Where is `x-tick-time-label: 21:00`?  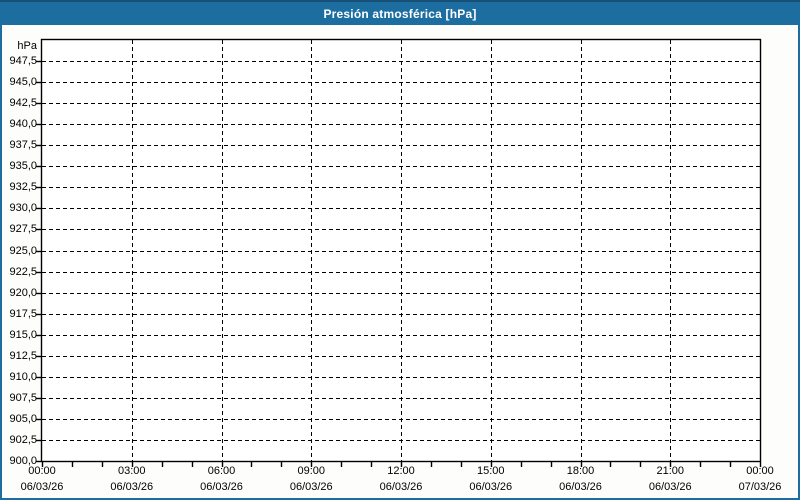 x-tick-time-label: 21:00 is located at coordinates (670, 471).